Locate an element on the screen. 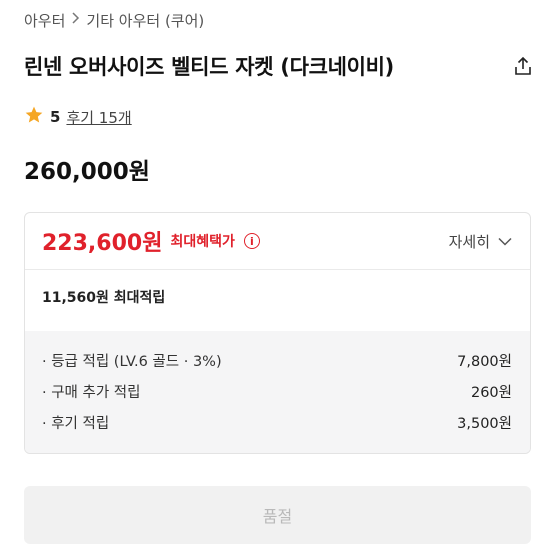  title-row: 린넨 오버사이즈 벨티드 자켓 (다크네이비) is located at coordinates (279, 66).